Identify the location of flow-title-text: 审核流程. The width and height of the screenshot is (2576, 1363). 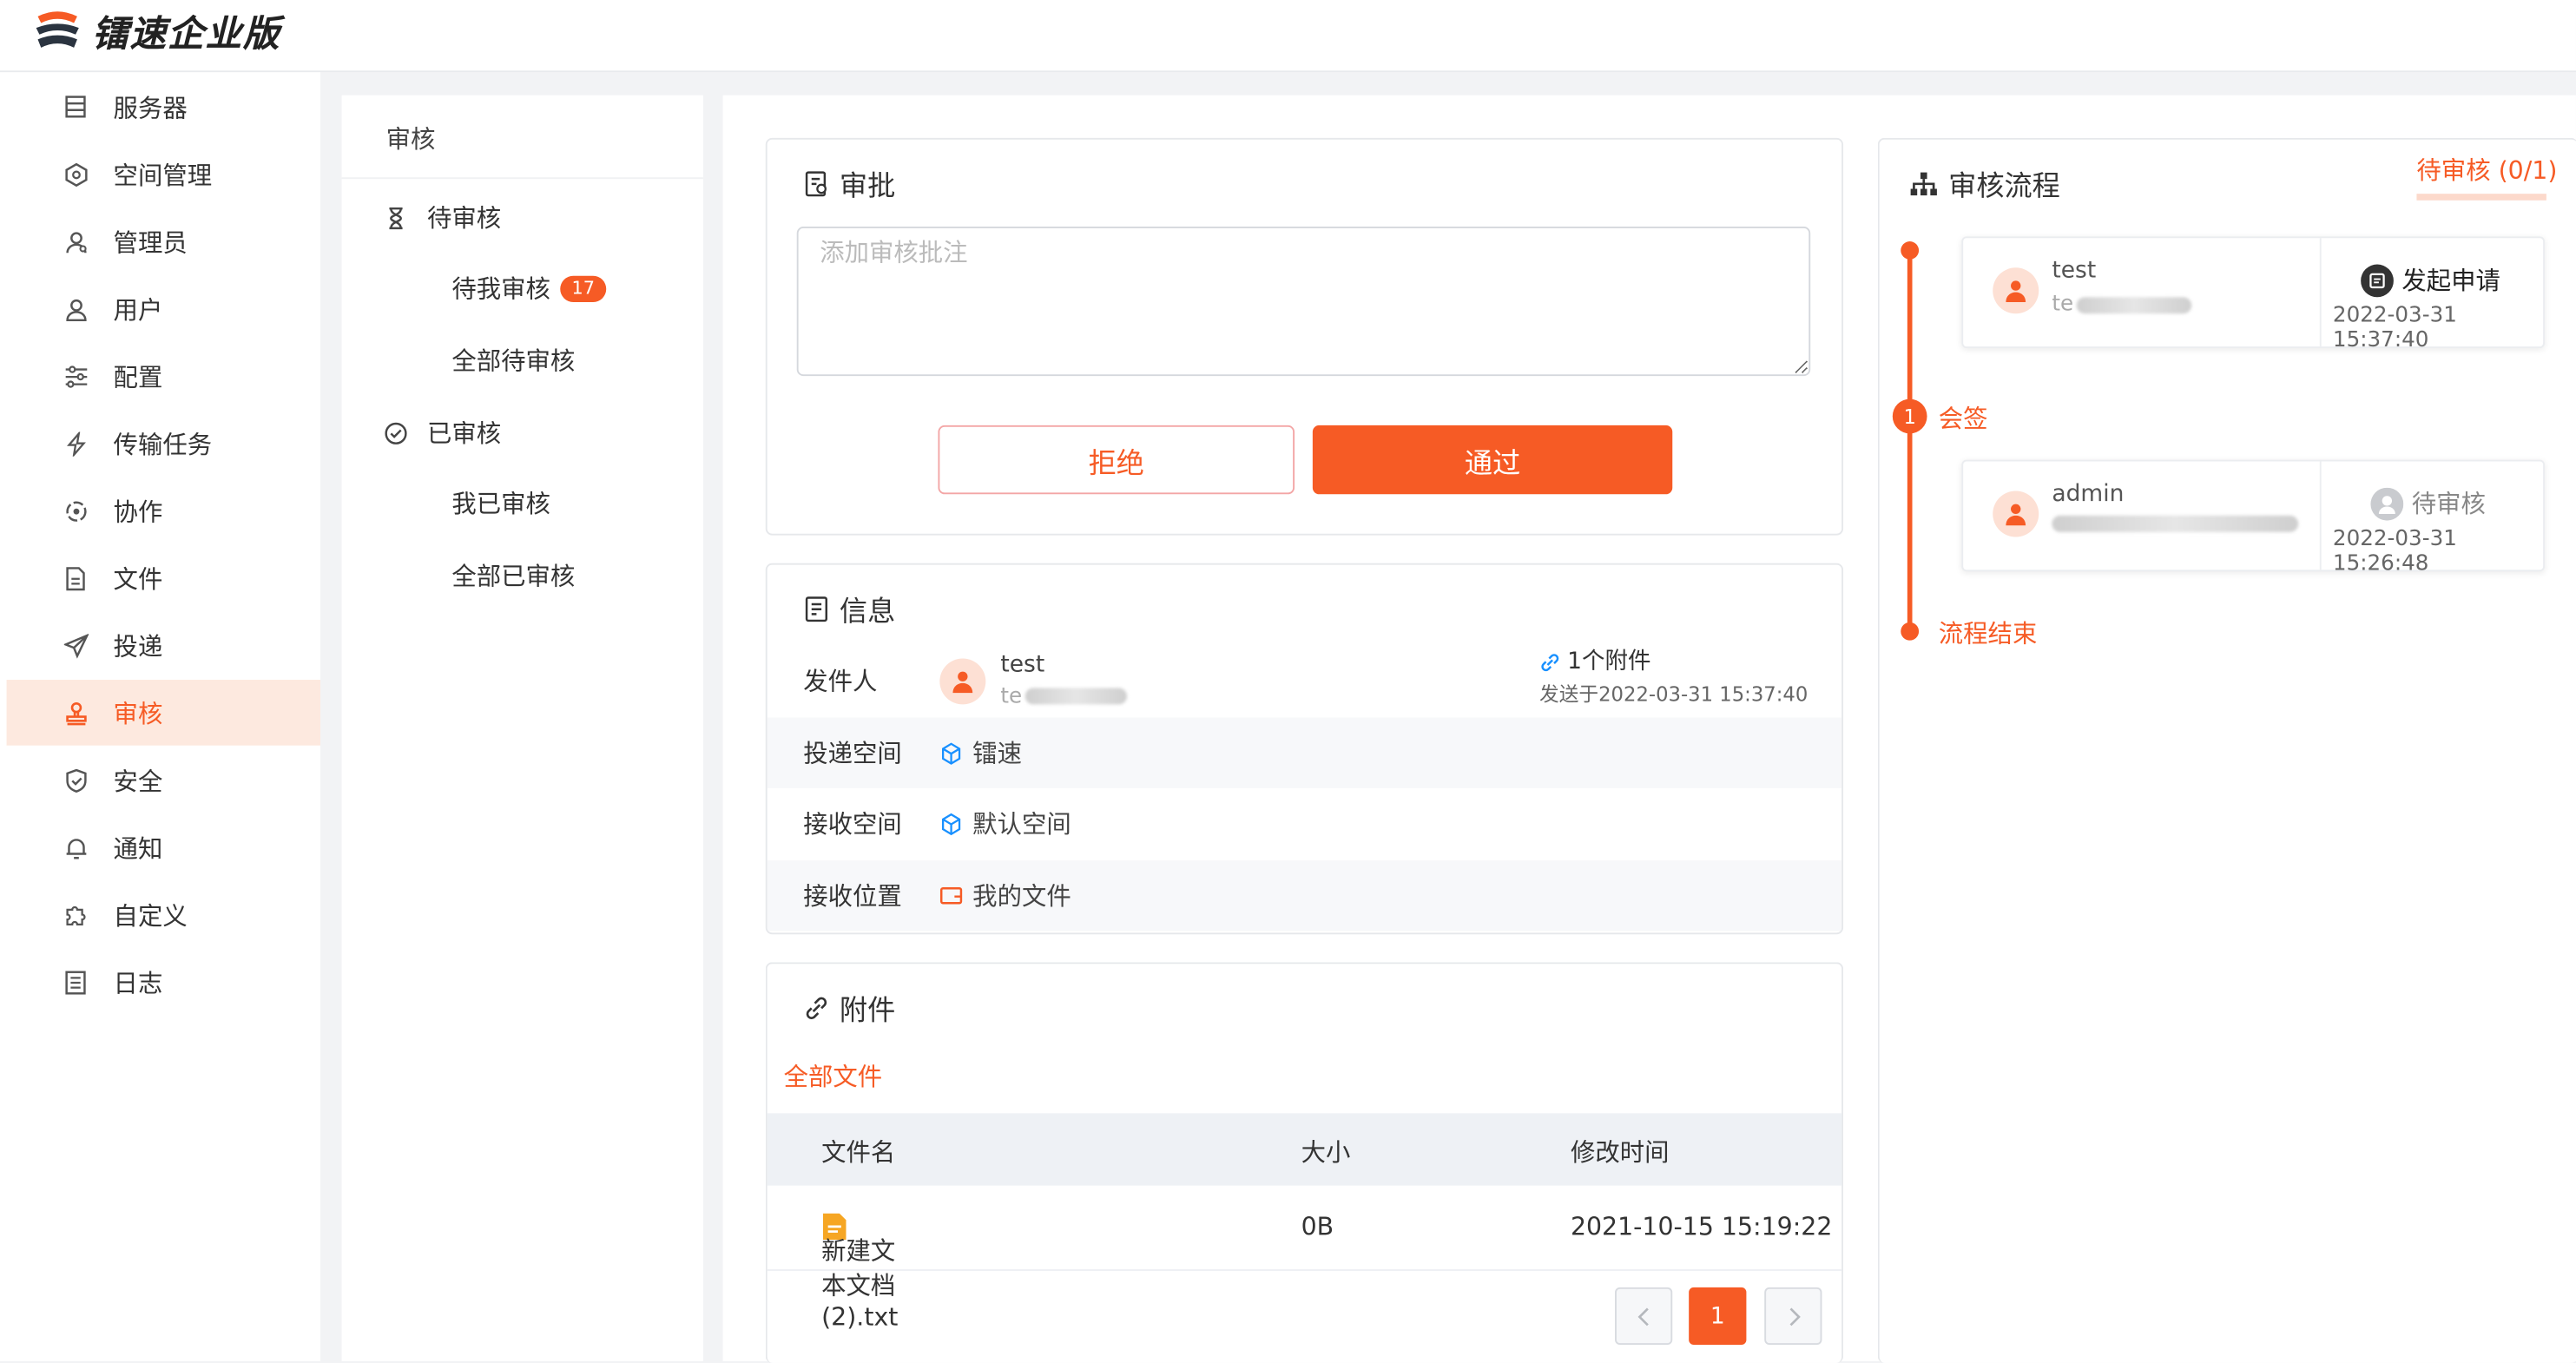
(2004, 187).